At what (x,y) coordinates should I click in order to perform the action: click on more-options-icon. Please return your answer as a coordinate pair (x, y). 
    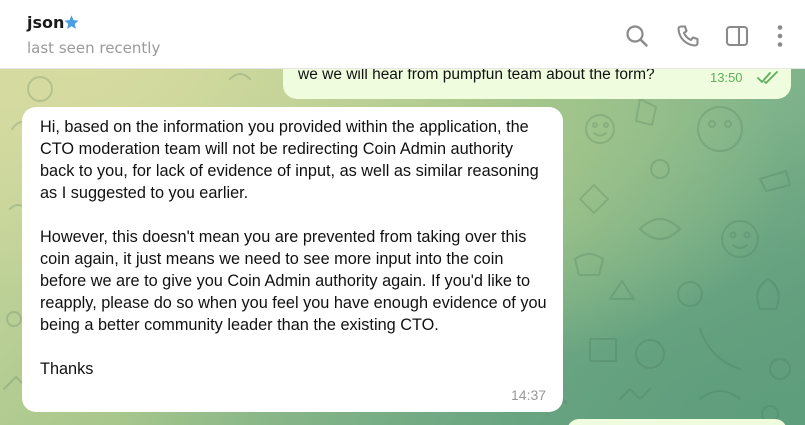
    Looking at the image, I should click on (780, 36).